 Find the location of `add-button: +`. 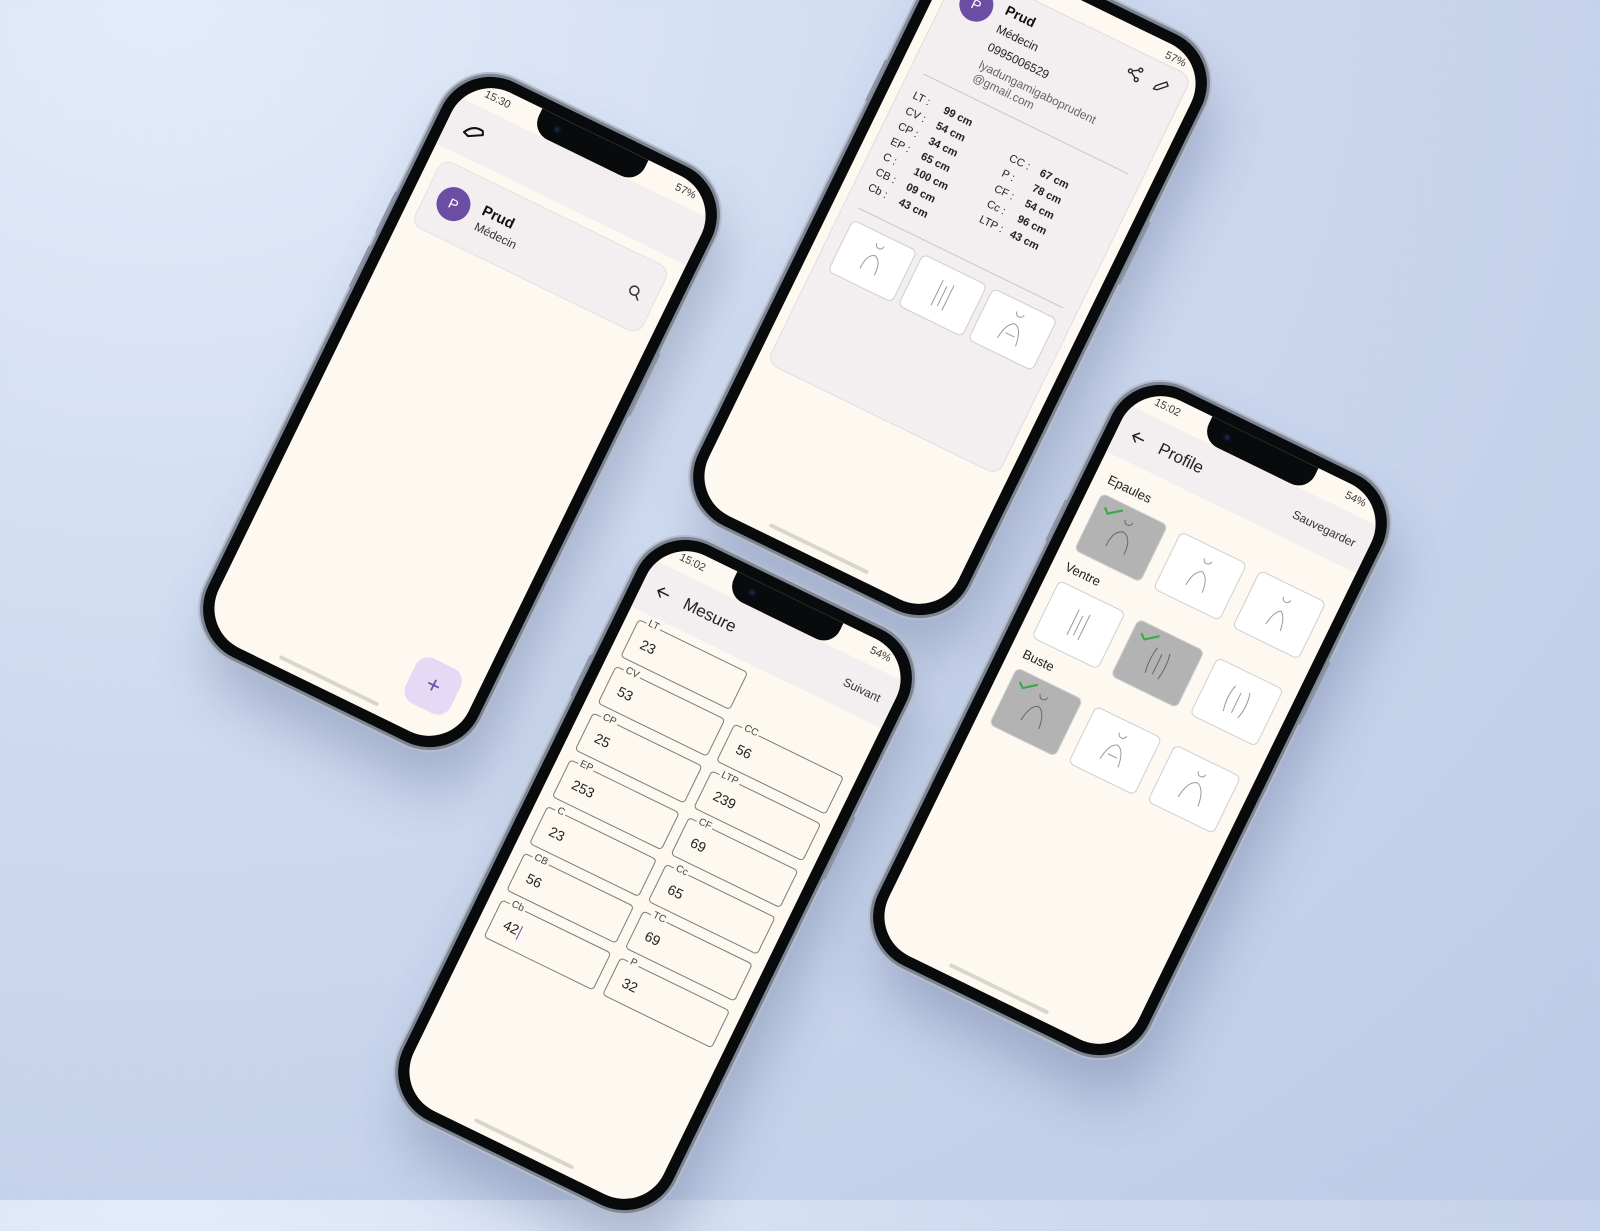

add-button: + is located at coordinates (433, 686).